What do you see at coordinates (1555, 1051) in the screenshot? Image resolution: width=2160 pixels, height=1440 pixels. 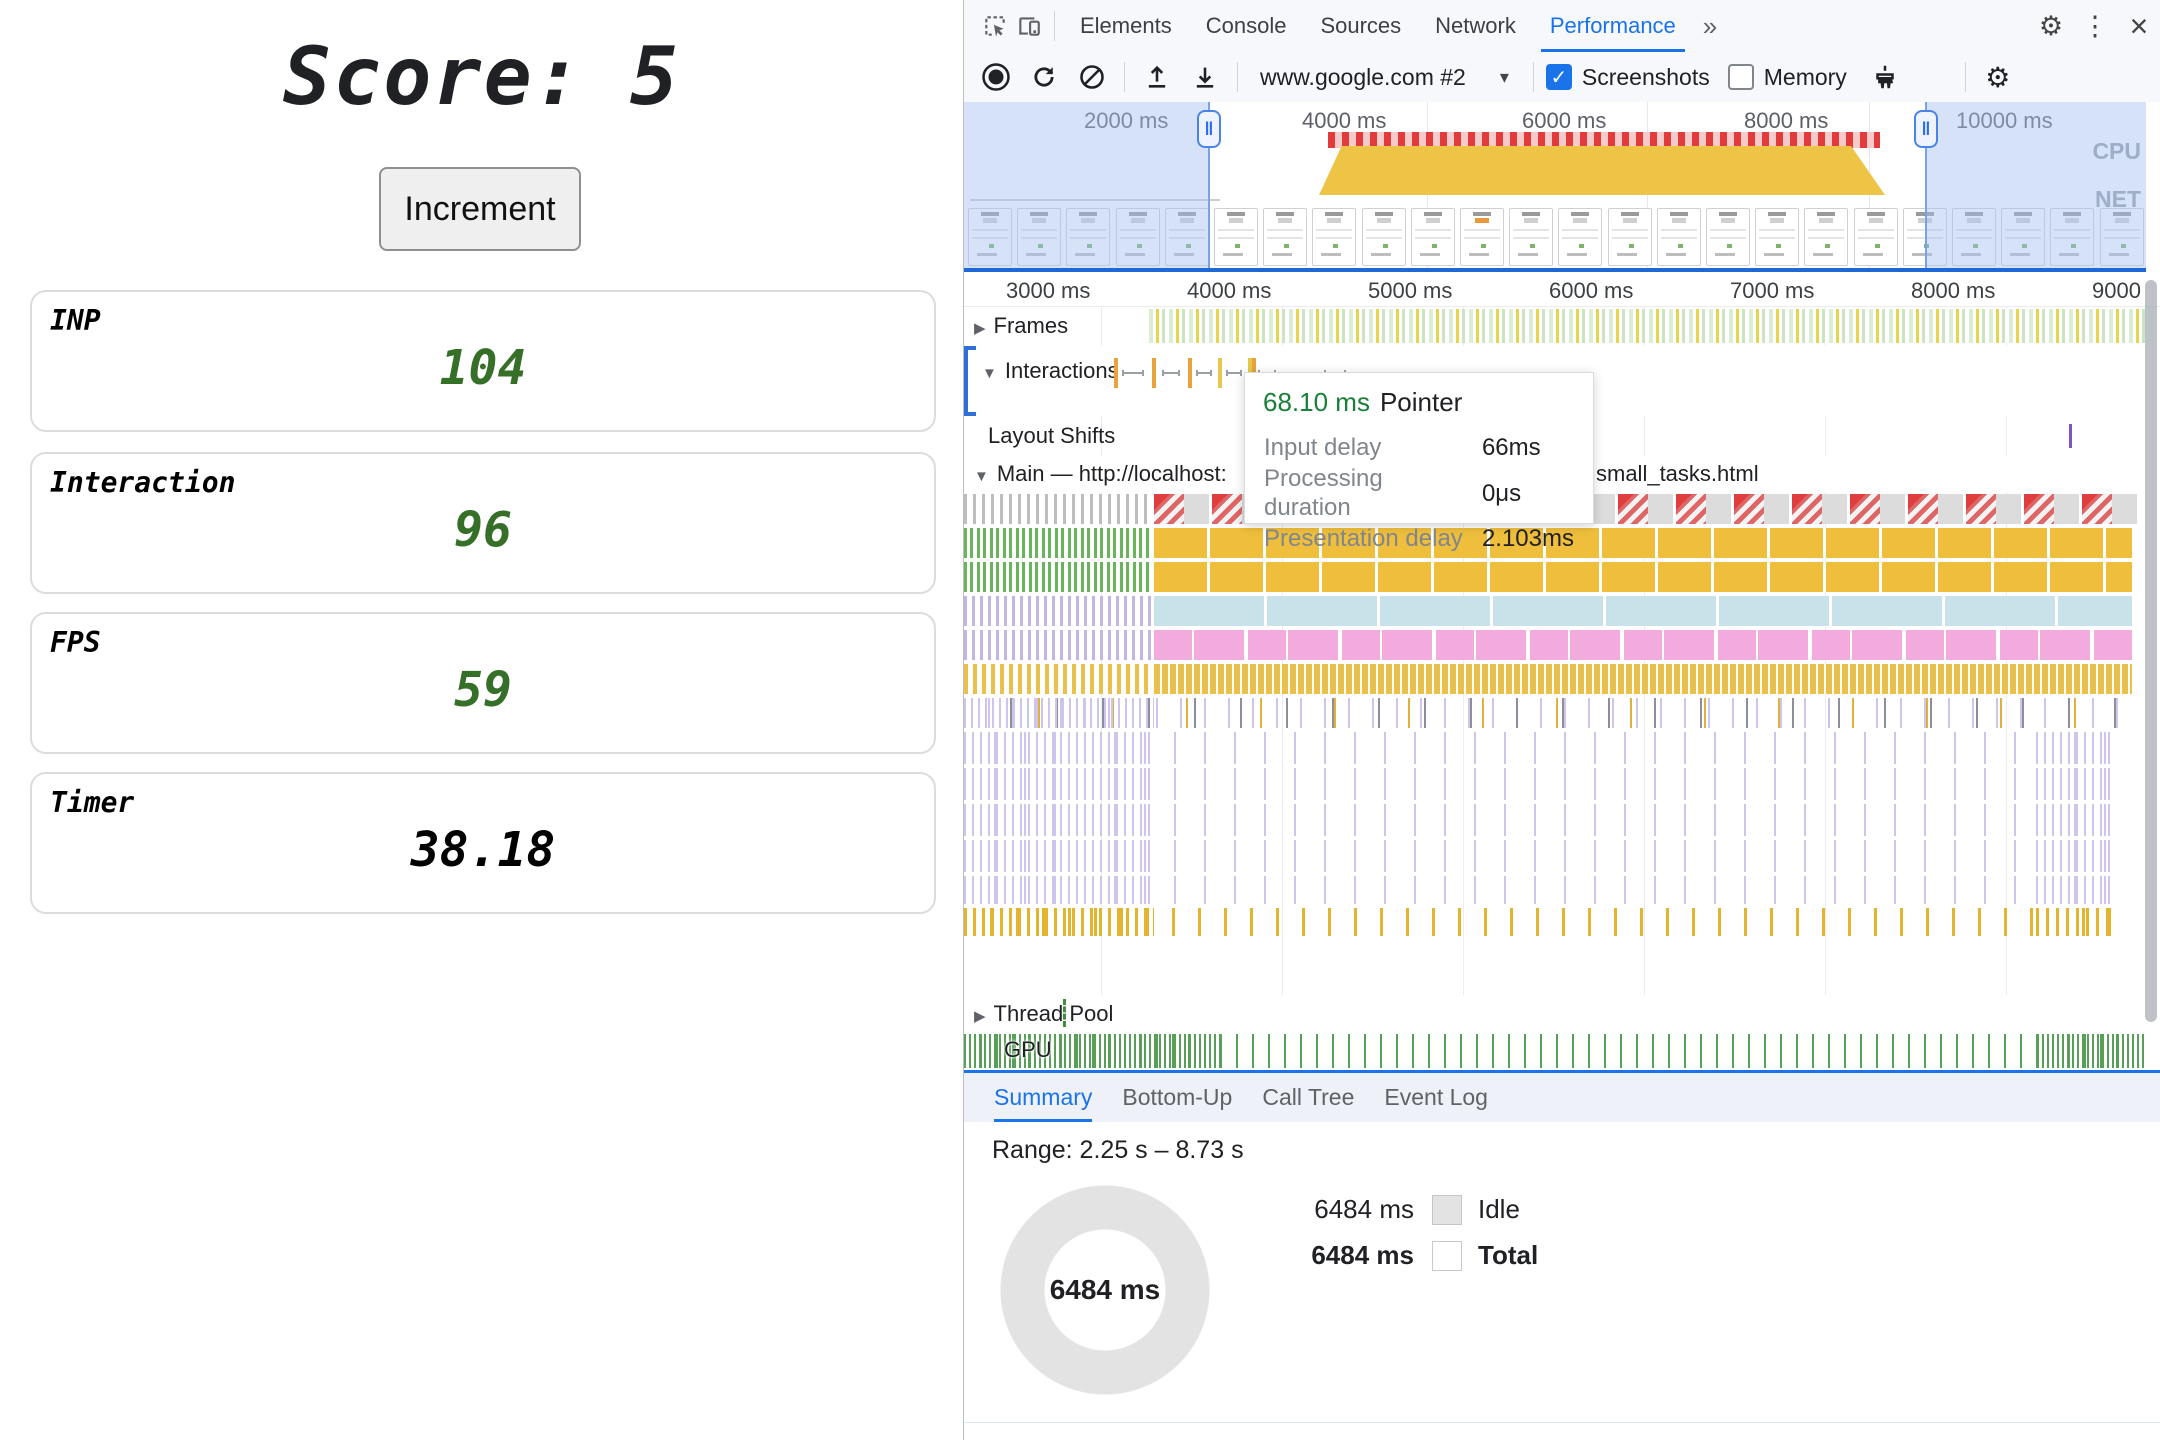 I see `gpu-activity` at bounding box center [1555, 1051].